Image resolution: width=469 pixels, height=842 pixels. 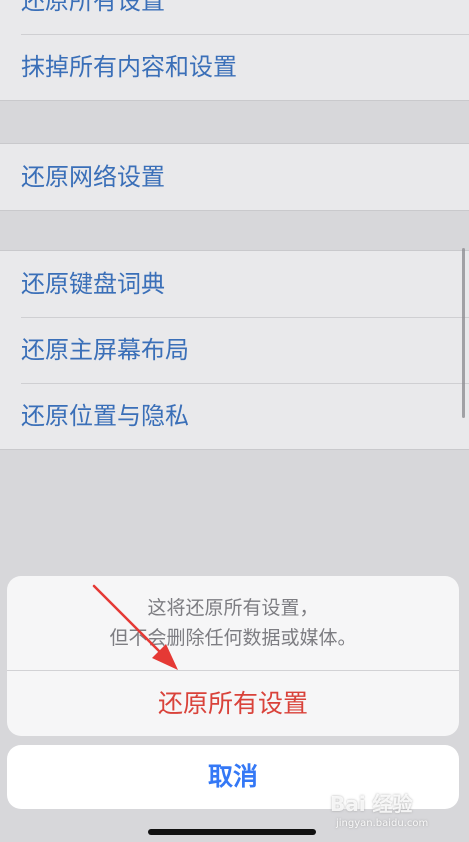 I want to click on baidu-logo: Bai 经验, so click(x=371, y=804).